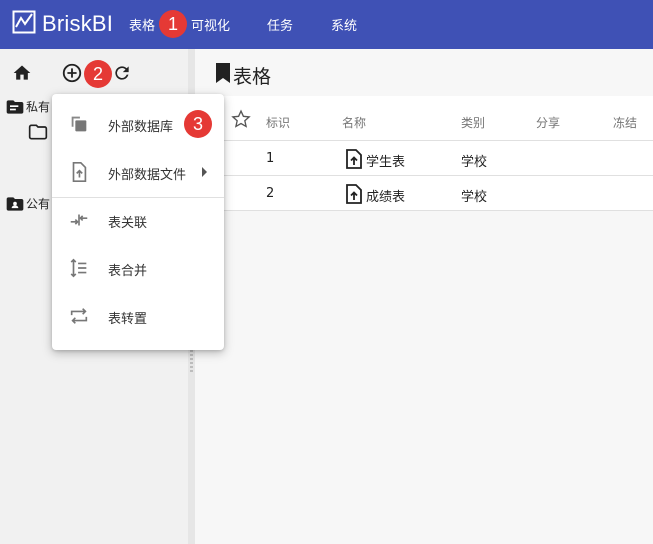 The width and height of the screenshot is (653, 544). What do you see at coordinates (344, 24) in the screenshot?
I see `nav-tab-system: 系统` at bounding box center [344, 24].